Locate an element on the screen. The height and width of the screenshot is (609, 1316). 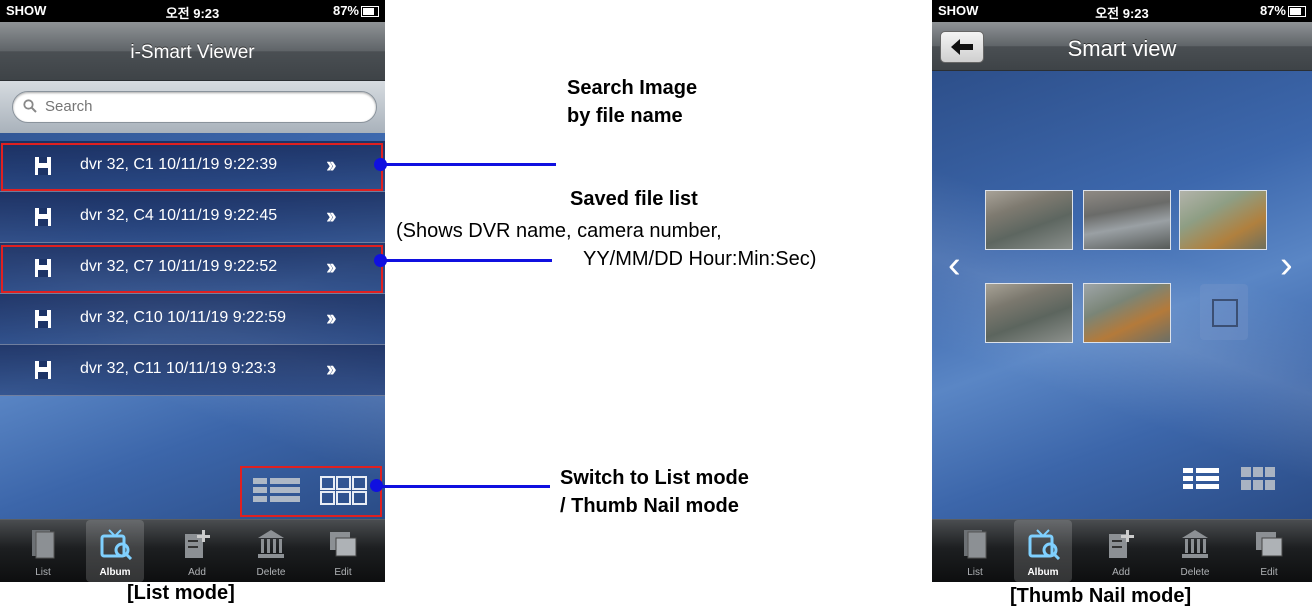
page-title: Smart view is located at coordinates (1122, 48).